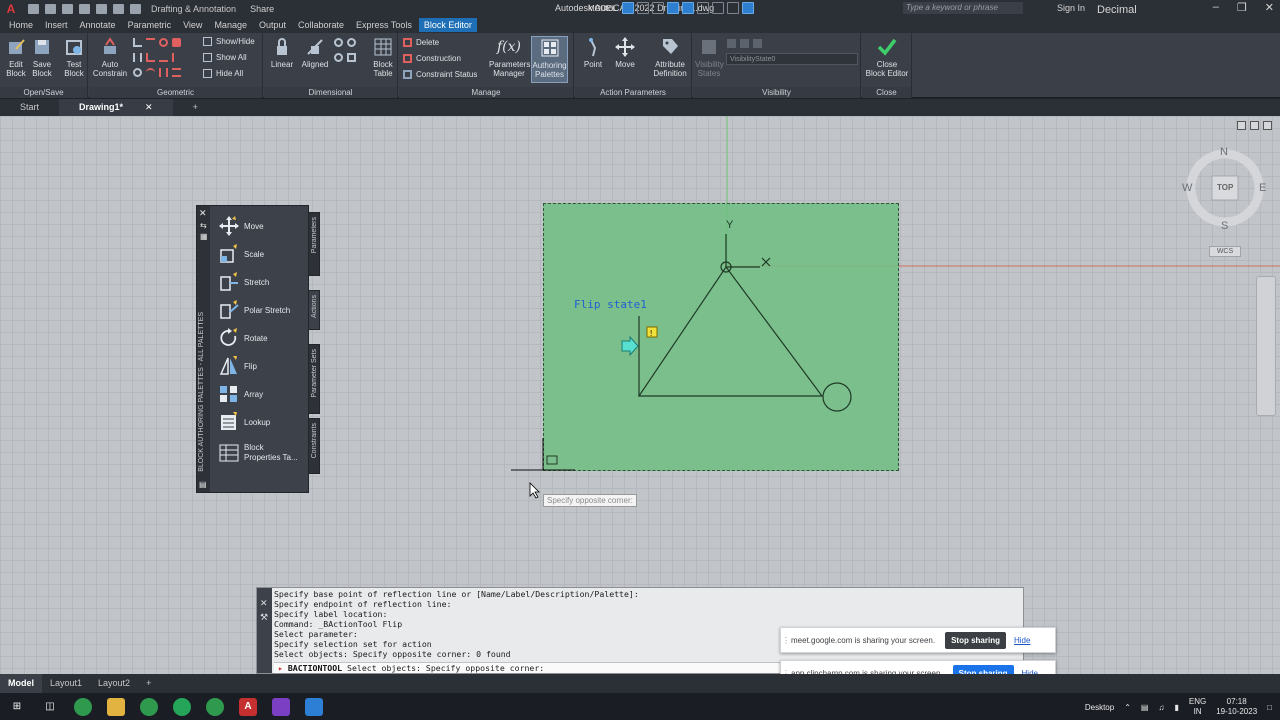  I want to click on move-action-button: Move, so click(625, 52).